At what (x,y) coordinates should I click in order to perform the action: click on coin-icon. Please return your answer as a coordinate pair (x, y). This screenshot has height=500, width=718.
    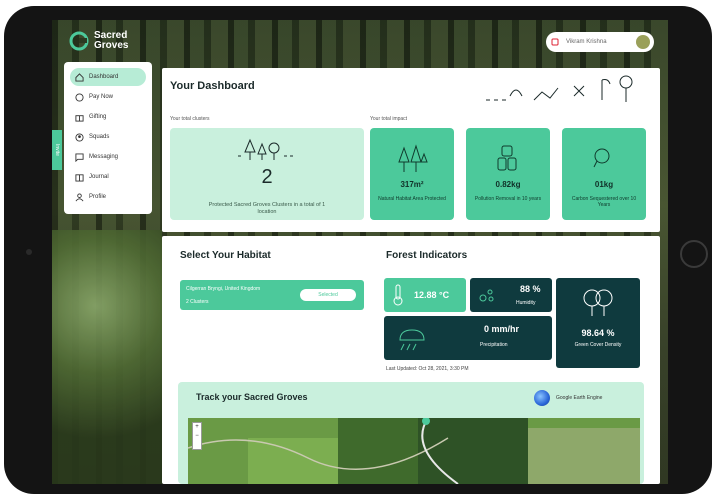
    Looking at the image, I should click on (79, 97).